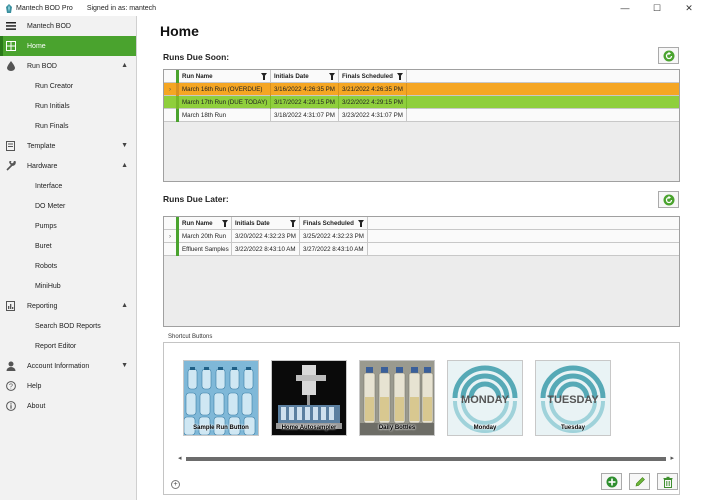 Image resolution: width=705 pixels, height=500 pixels. I want to click on sidebar-item-robots: Robots, so click(68, 266).